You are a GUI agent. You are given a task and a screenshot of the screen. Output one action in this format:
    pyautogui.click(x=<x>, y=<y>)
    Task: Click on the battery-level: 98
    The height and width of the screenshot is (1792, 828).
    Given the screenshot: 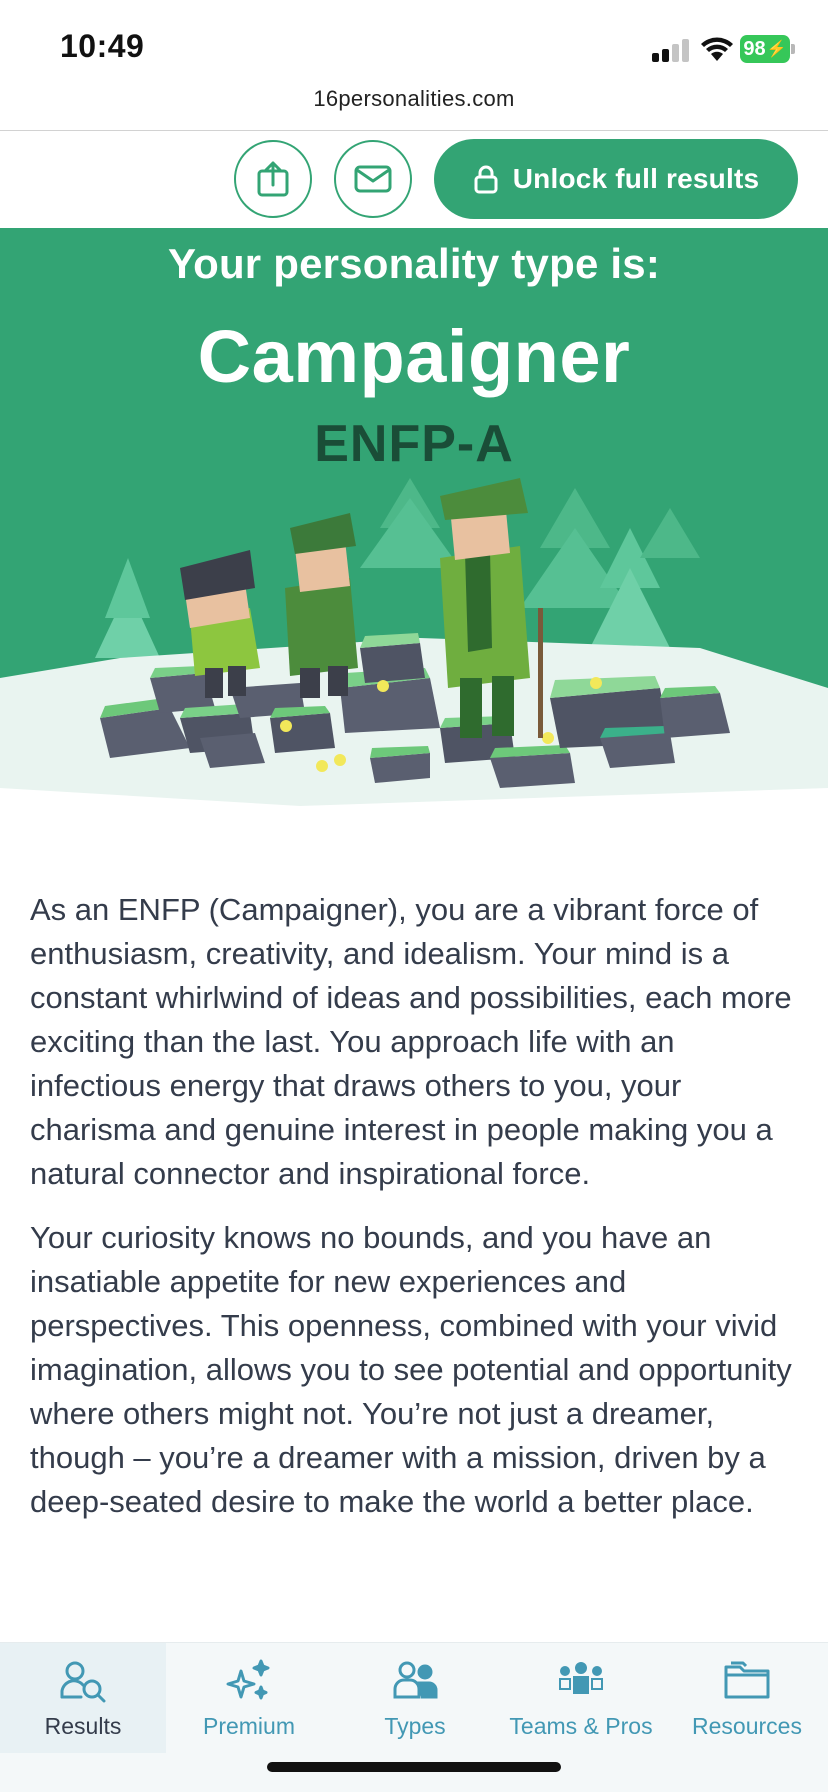 What is the action you would take?
    pyautogui.click(x=754, y=48)
    